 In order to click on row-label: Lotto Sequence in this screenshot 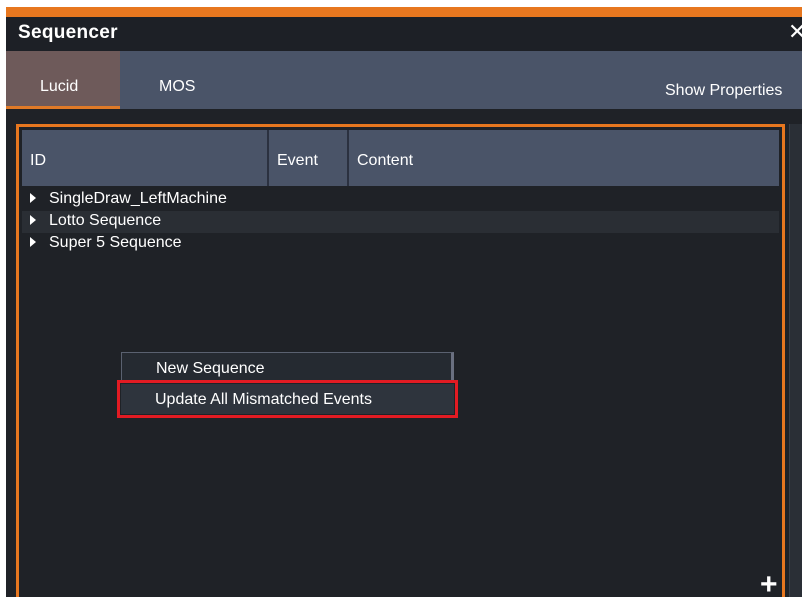, I will do `click(105, 220)`.